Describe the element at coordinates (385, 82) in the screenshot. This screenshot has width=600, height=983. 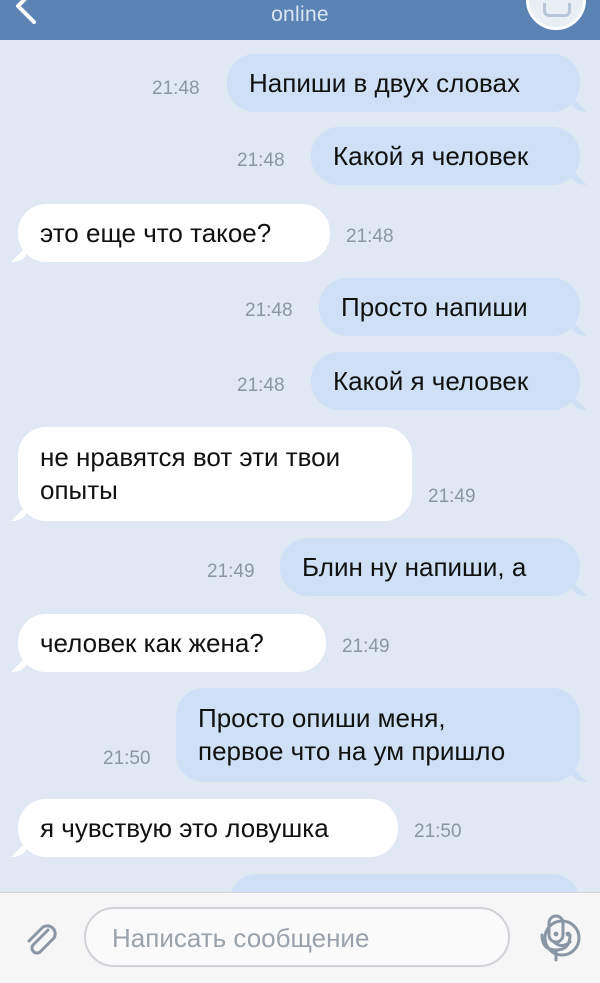
I see `message-text: Напиши в двух словах` at that location.